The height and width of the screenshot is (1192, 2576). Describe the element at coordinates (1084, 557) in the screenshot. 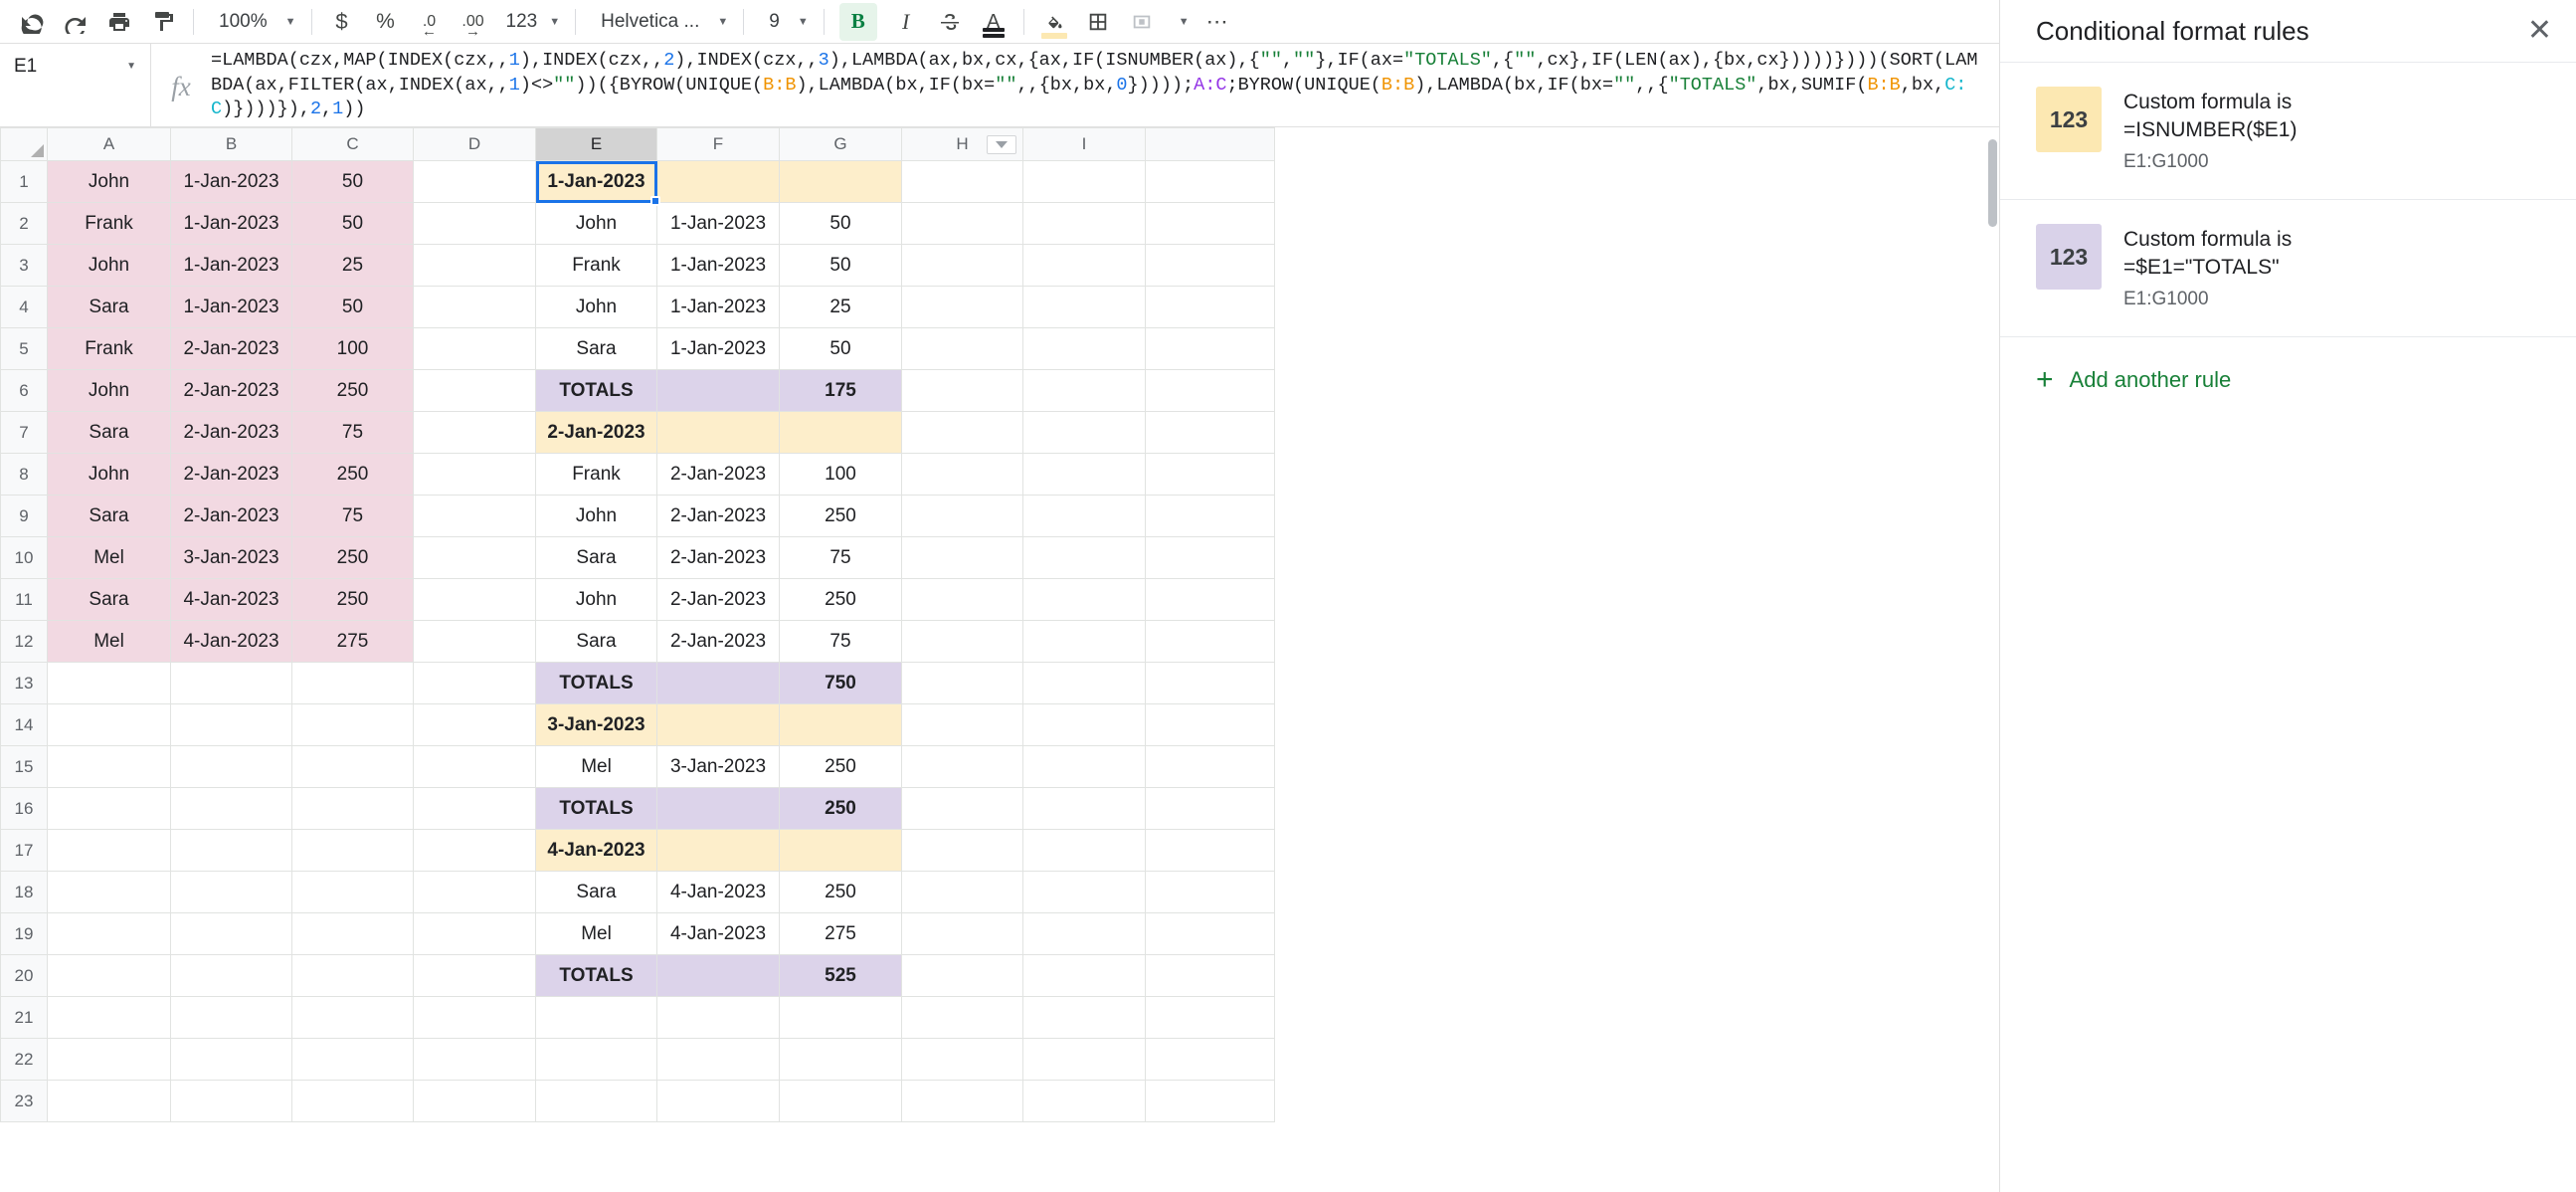

I see `cell-I10` at that location.